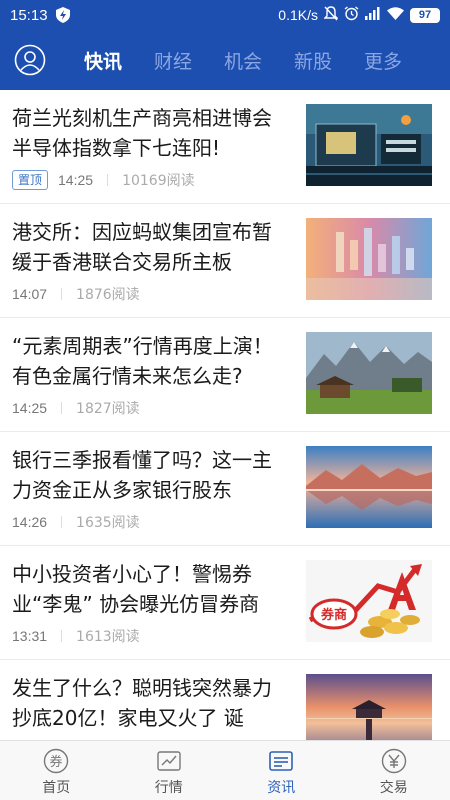 The image size is (450, 800). Describe the element at coordinates (151, 133) in the screenshot. I see `news-title: 荷兰光刻机生产商亮相进博会 半导体指数拿下七连阳!` at that location.